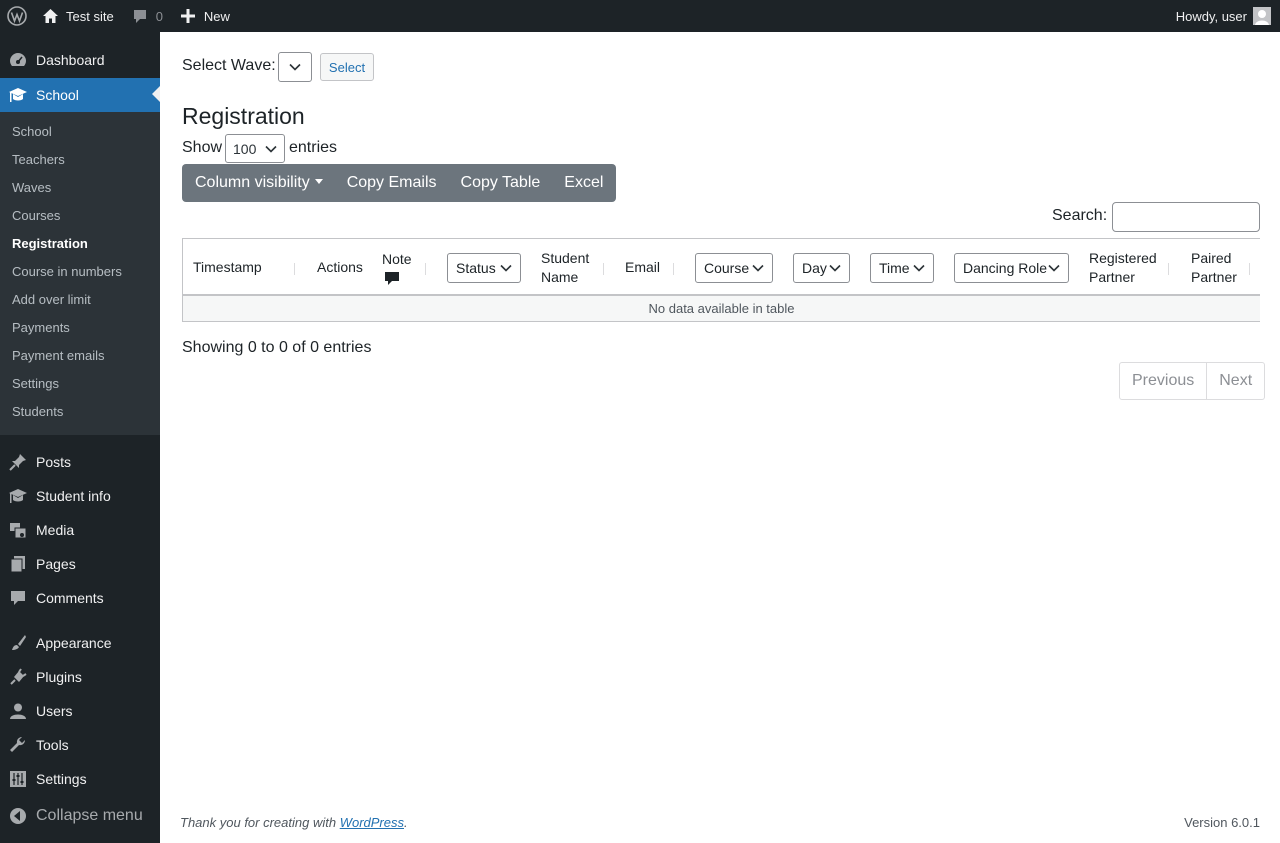 This screenshot has width=1280, height=843. I want to click on sidebar-item-plugins: Plugins, so click(80, 677).